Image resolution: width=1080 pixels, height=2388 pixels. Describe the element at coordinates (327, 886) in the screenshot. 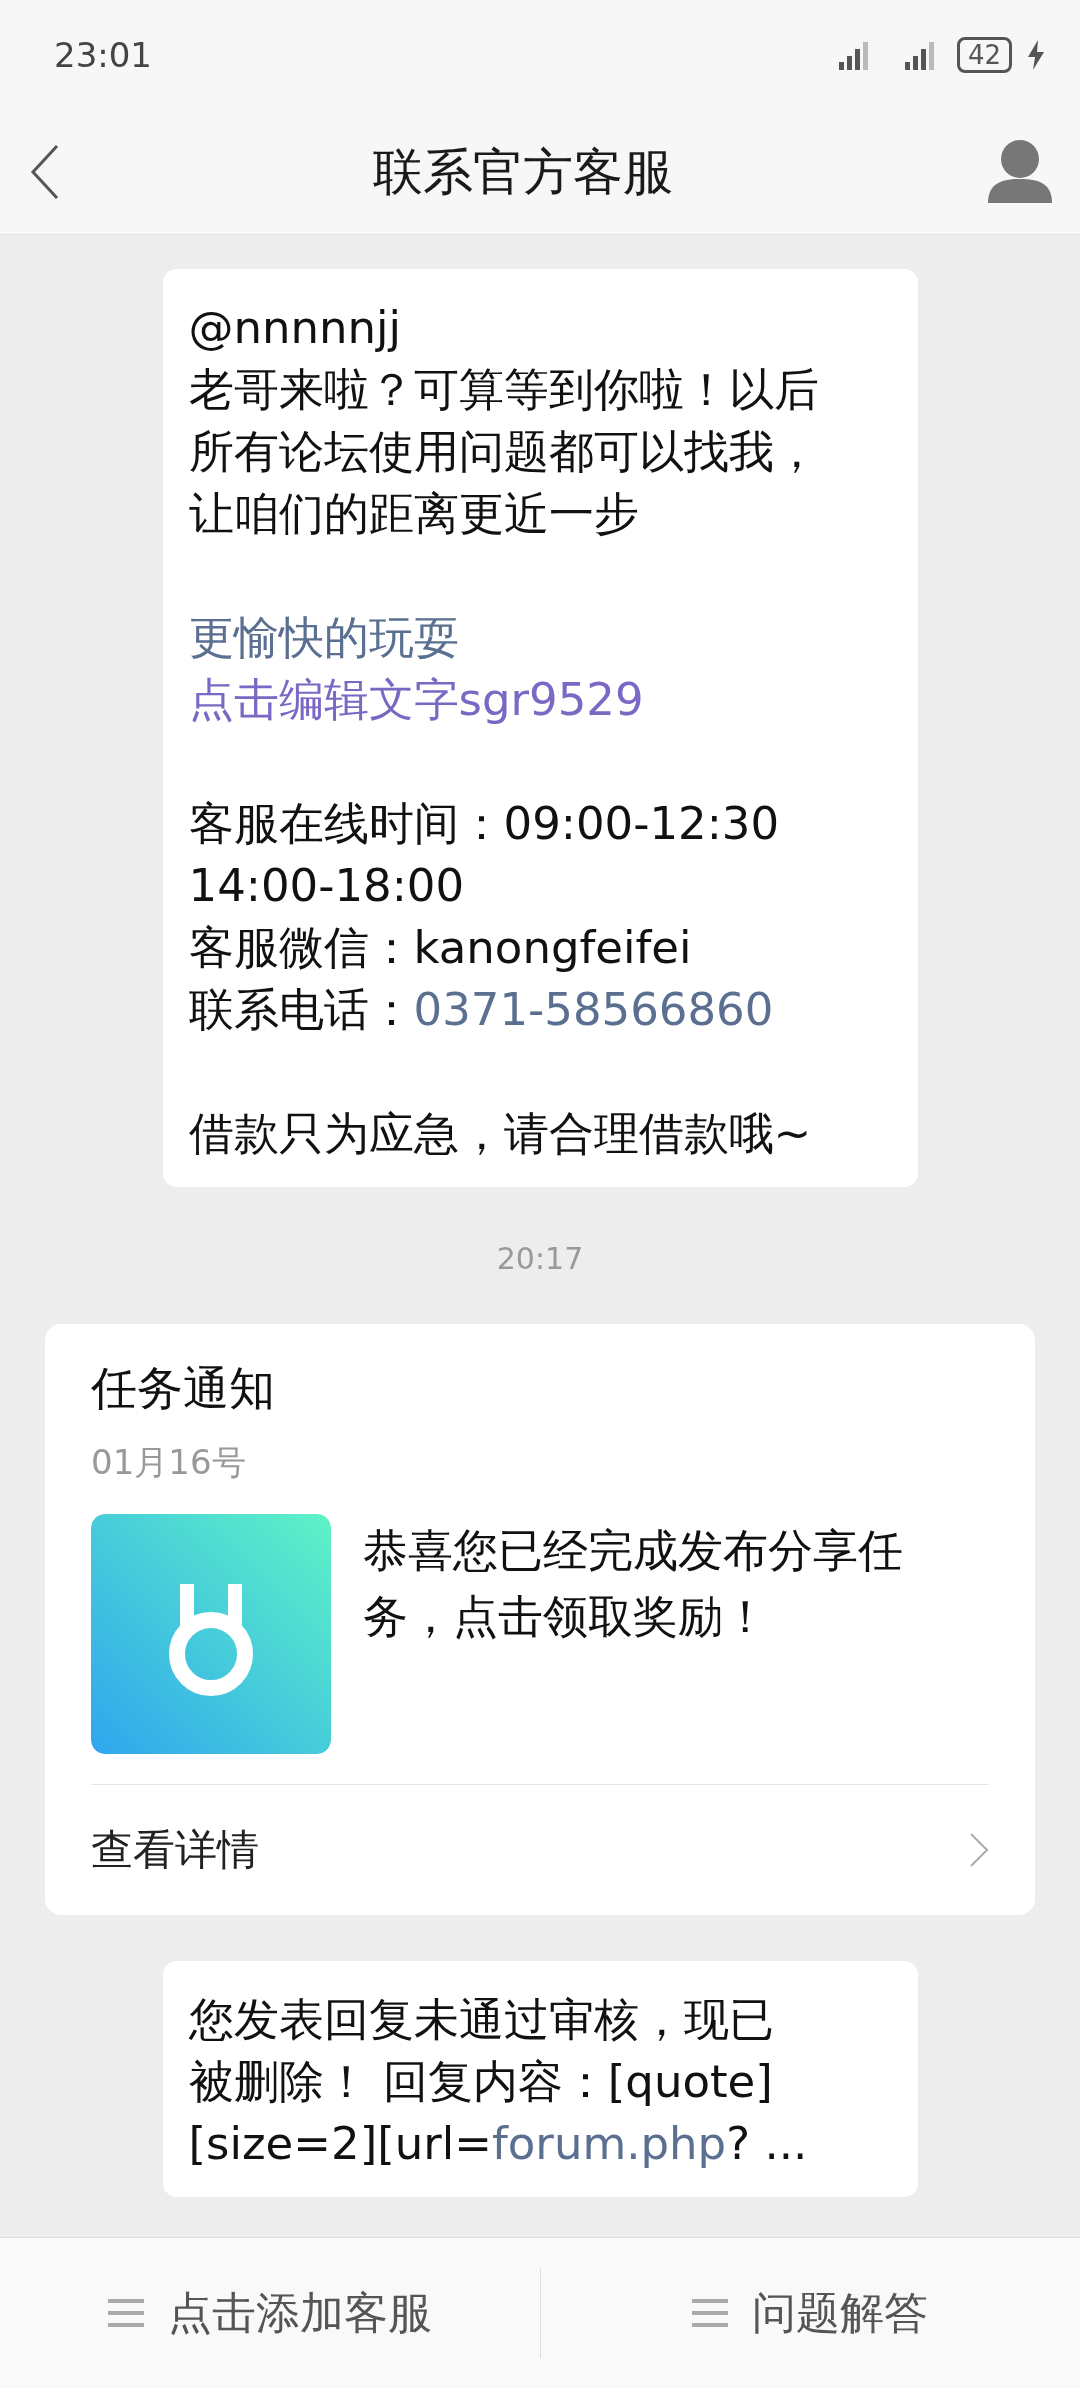

I see `message-line: 14:00-18:00` at that location.